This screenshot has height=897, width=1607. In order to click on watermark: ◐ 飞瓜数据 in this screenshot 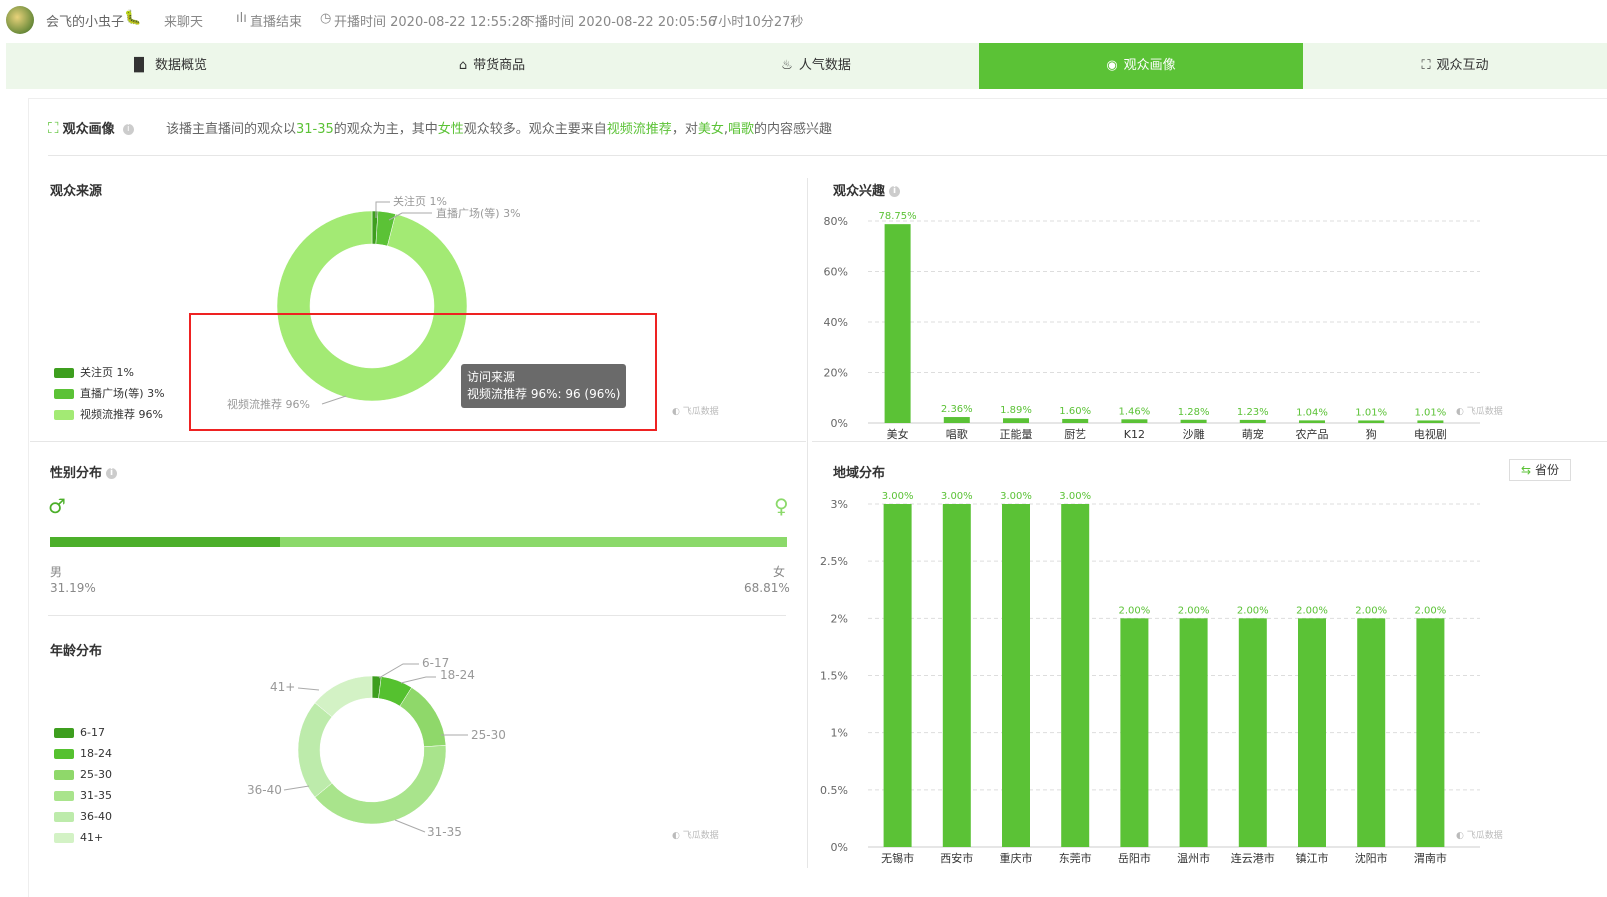, I will do `click(1479, 836)`.